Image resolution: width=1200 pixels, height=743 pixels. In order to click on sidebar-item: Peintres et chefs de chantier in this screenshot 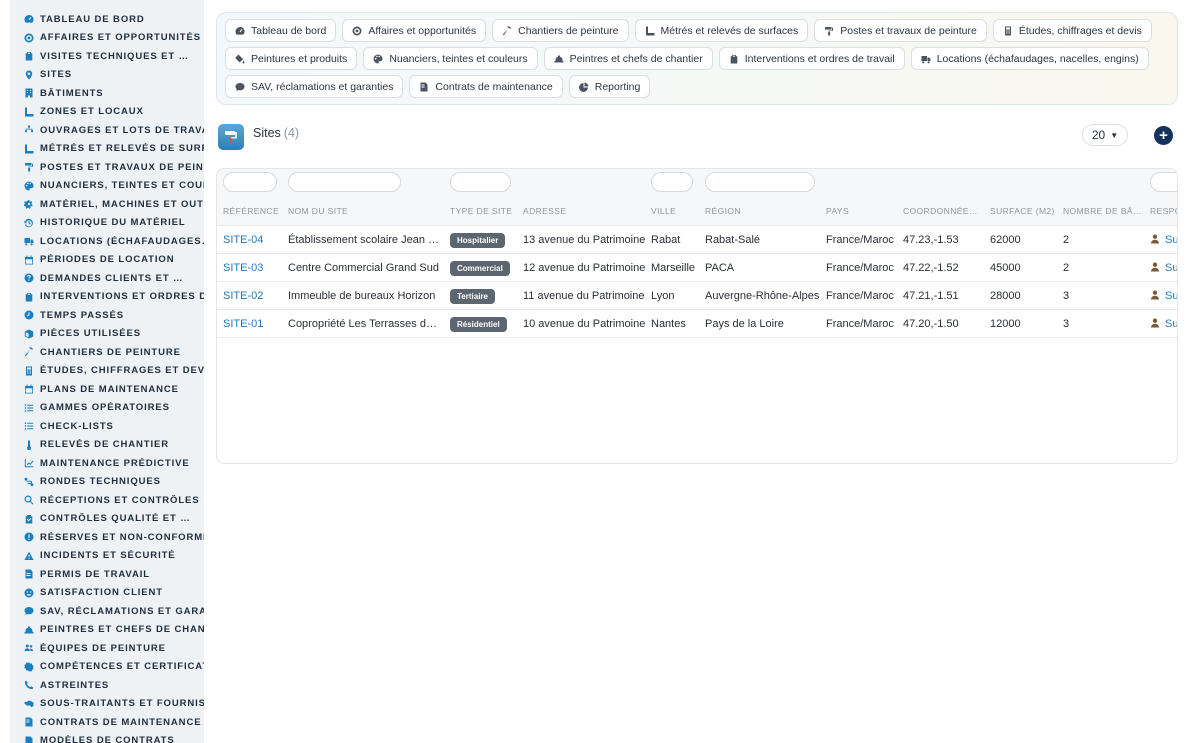, I will do `click(107, 630)`.